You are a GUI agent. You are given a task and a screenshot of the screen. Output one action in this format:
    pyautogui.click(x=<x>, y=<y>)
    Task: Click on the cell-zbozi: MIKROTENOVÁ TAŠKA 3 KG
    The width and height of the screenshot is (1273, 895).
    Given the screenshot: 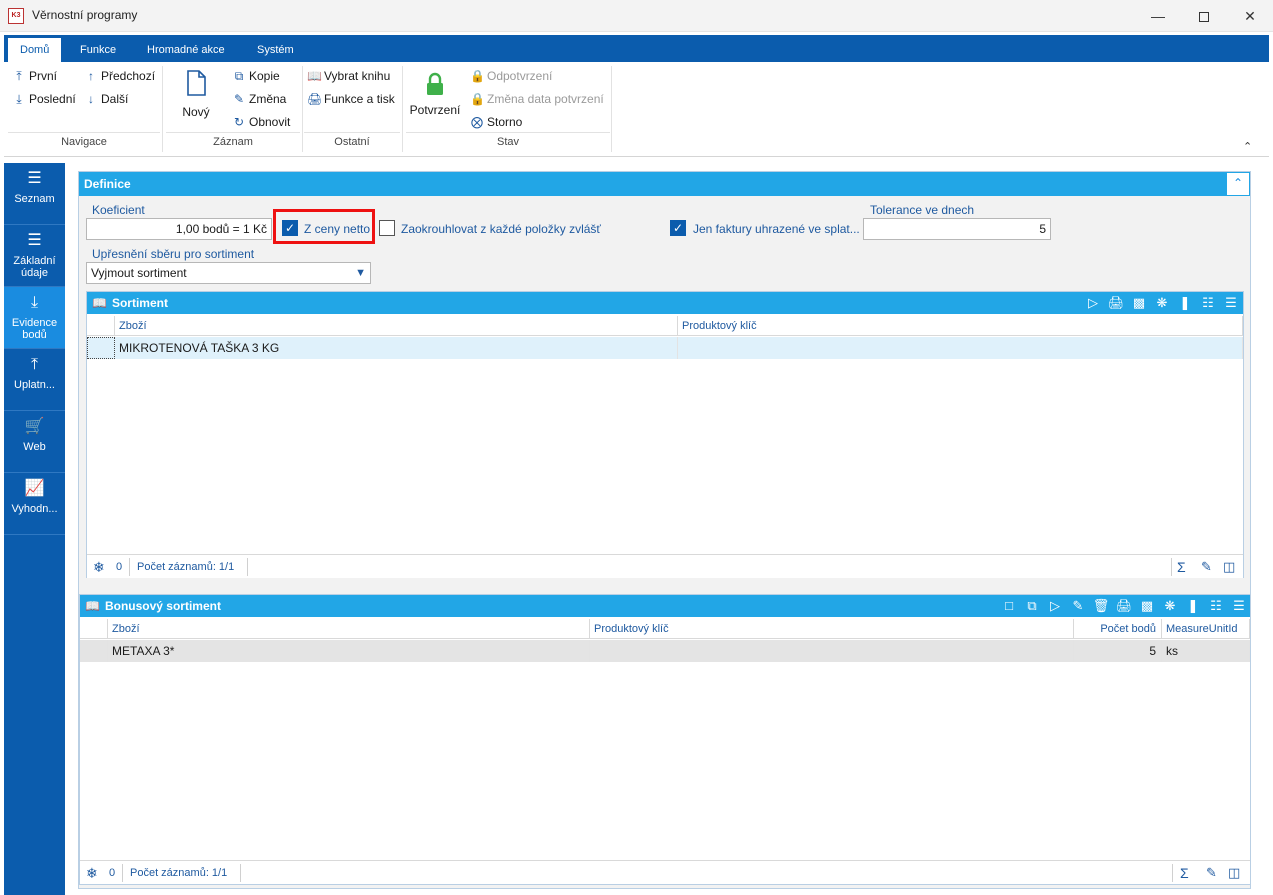 What is the action you would take?
    pyautogui.click(x=396, y=348)
    